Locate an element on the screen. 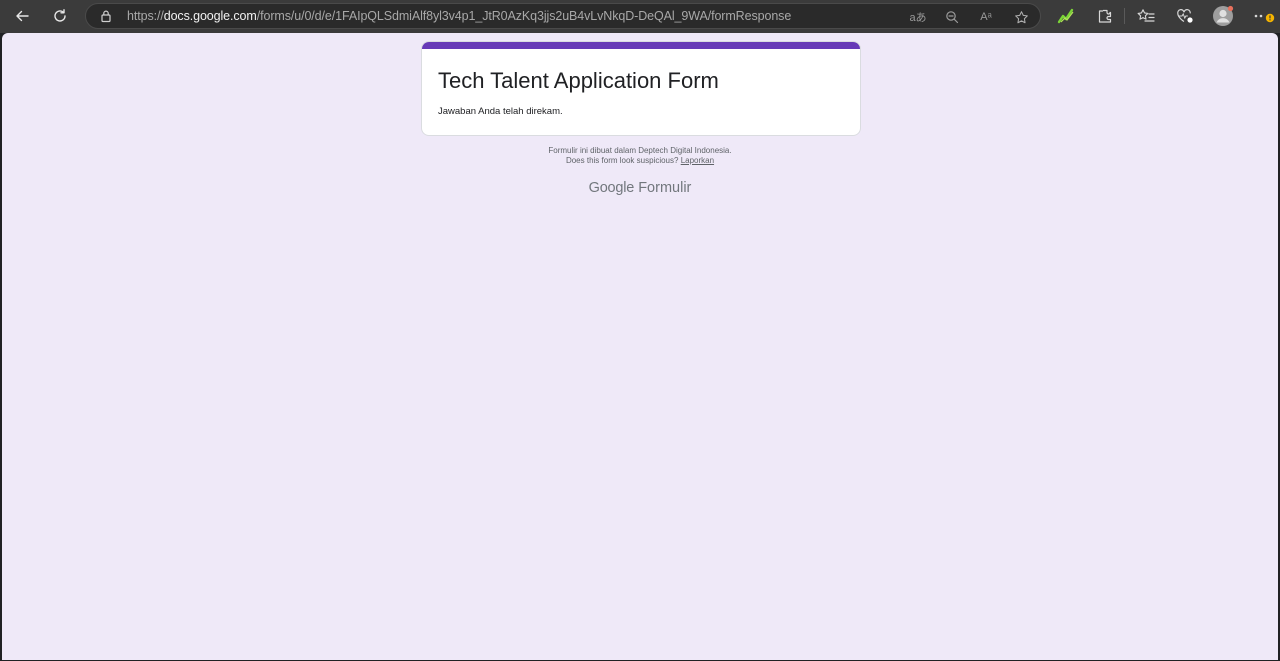 This screenshot has width=1280, height=661. back-button is located at coordinates (22, 16).